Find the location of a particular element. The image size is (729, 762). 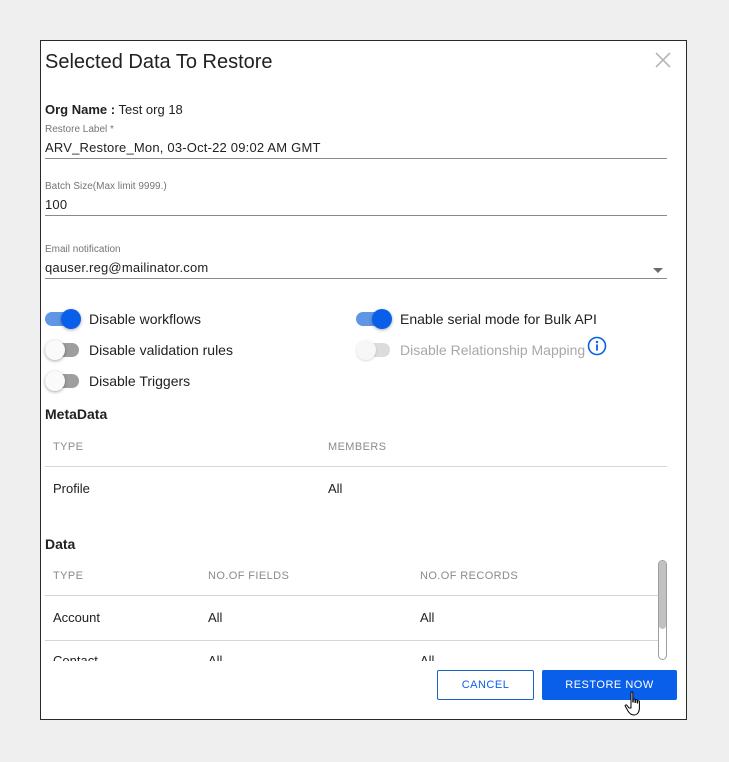

table-row: Account All All is located at coordinates (356, 618).